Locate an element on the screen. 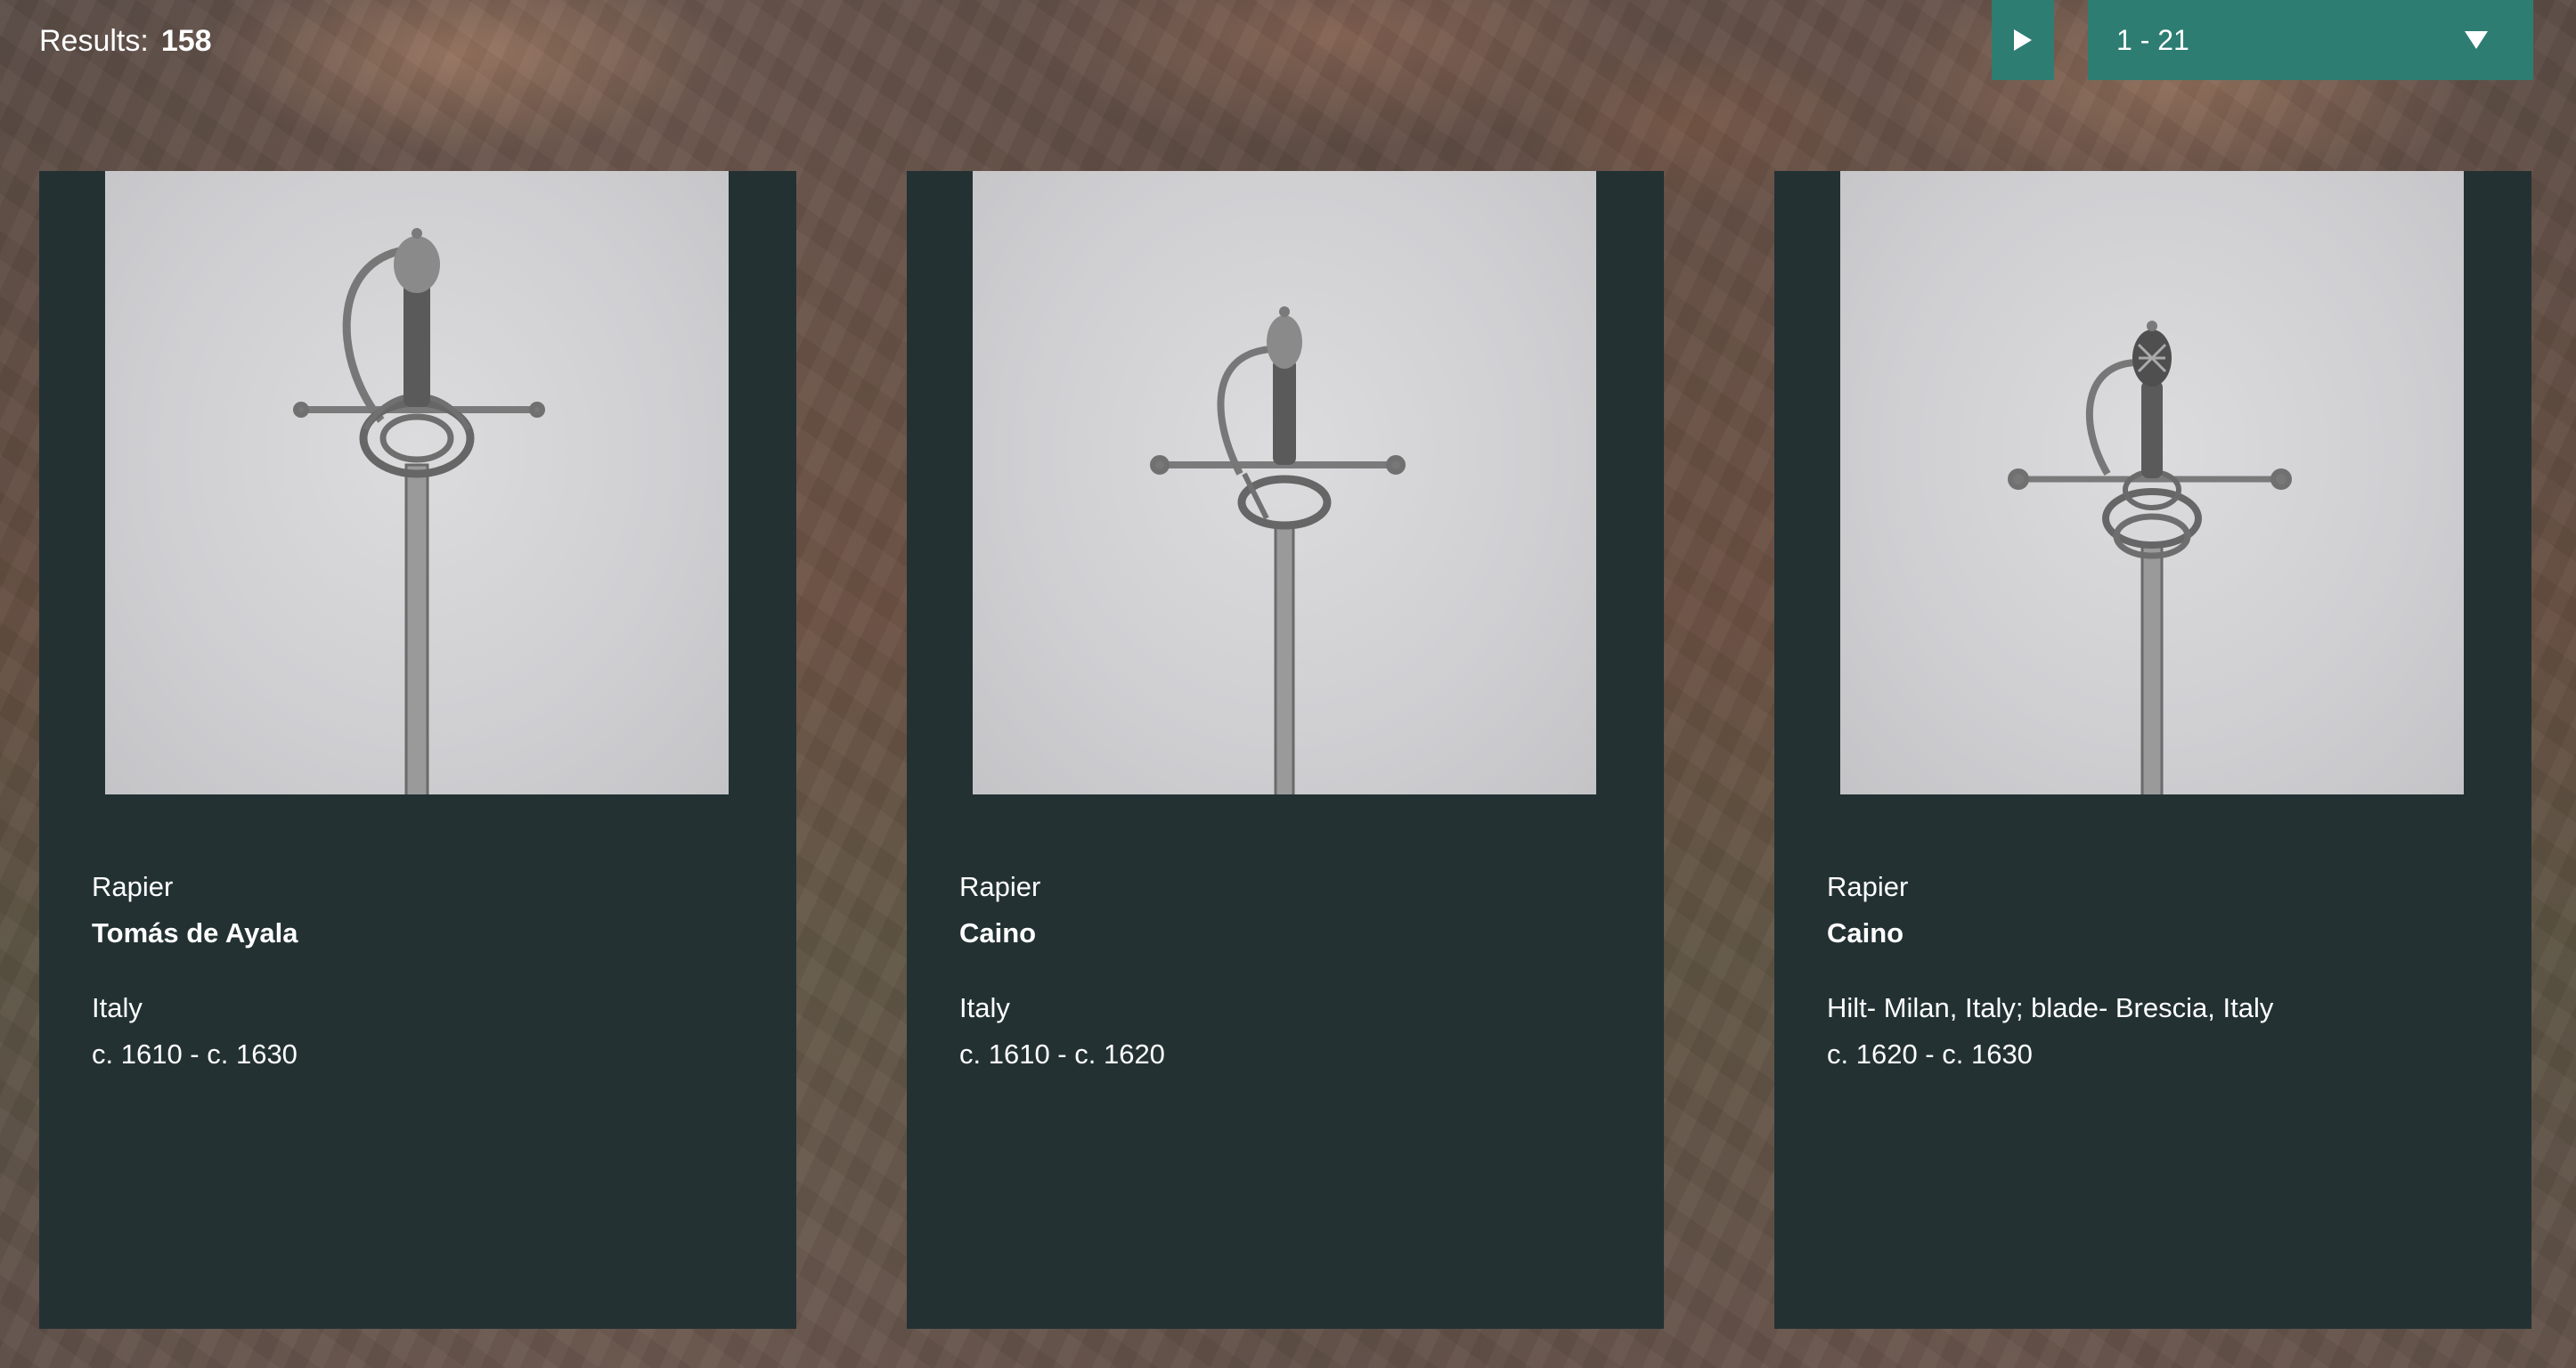 This screenshot has height=1368, width=2576. play-icon is located at coordinates (2023, 40).